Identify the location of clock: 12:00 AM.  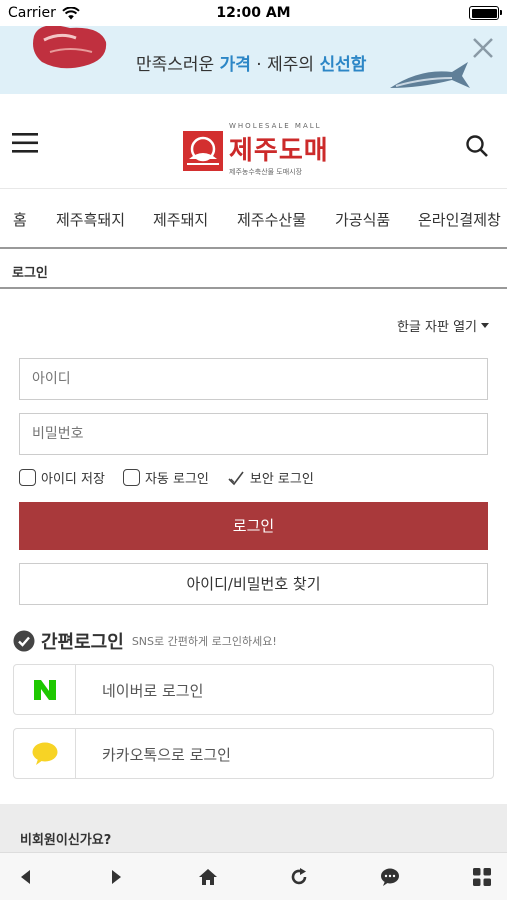
(253, 13).